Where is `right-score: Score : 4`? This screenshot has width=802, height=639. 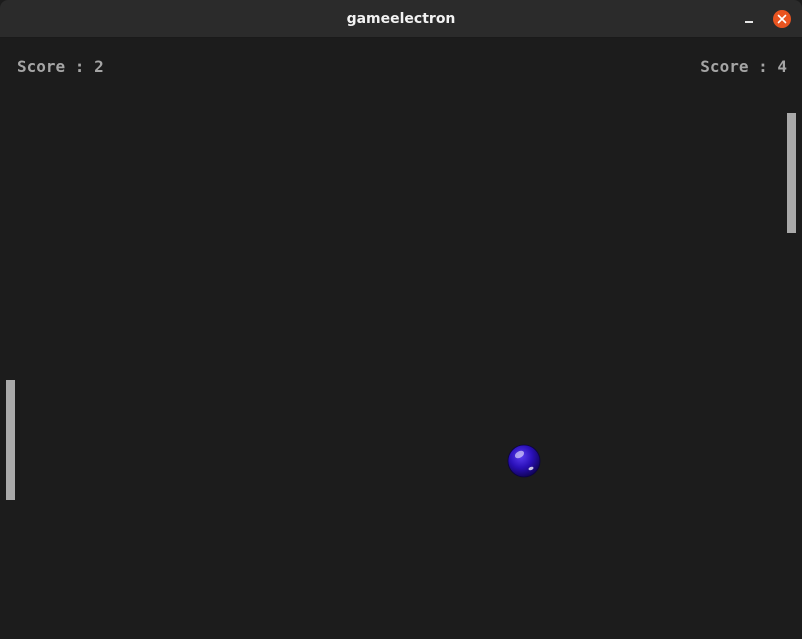 right-score: Score : 4 is located at coordinates (743, 66).